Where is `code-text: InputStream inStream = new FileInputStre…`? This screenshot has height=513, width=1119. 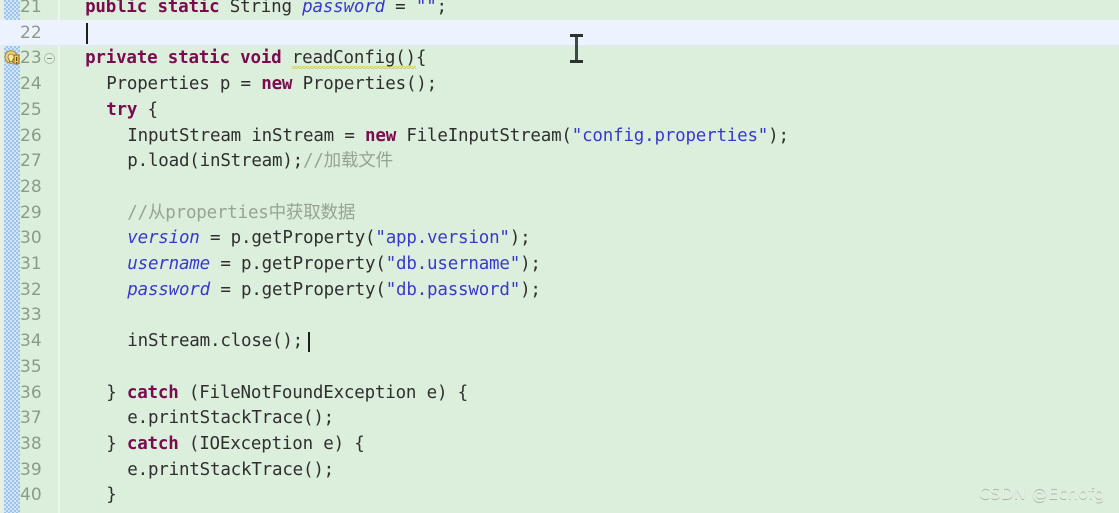 code-text: InputStream inStream = new FileInputStre… is located at coordinates (458, 136).